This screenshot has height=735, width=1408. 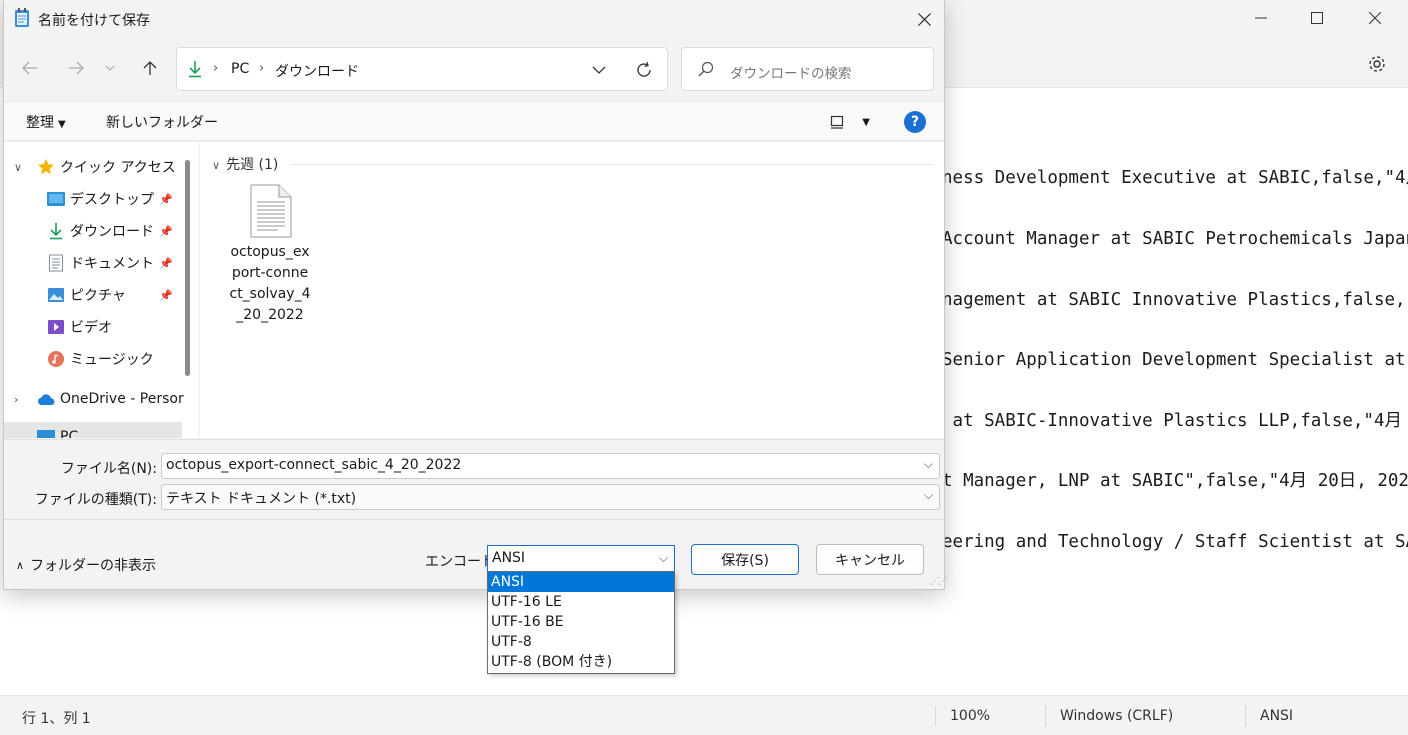 What do you see at coordinates (474, 19) in the screenshot?
I see `dialog-titlebar: 名前を付けて保存` at bounding box center [474, 19].